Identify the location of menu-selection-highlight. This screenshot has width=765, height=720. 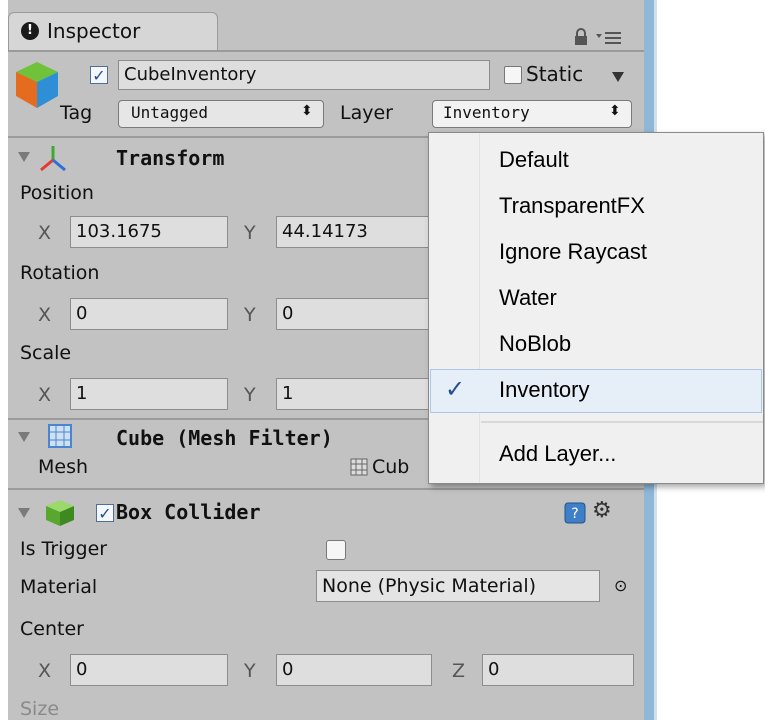
(596, 391).